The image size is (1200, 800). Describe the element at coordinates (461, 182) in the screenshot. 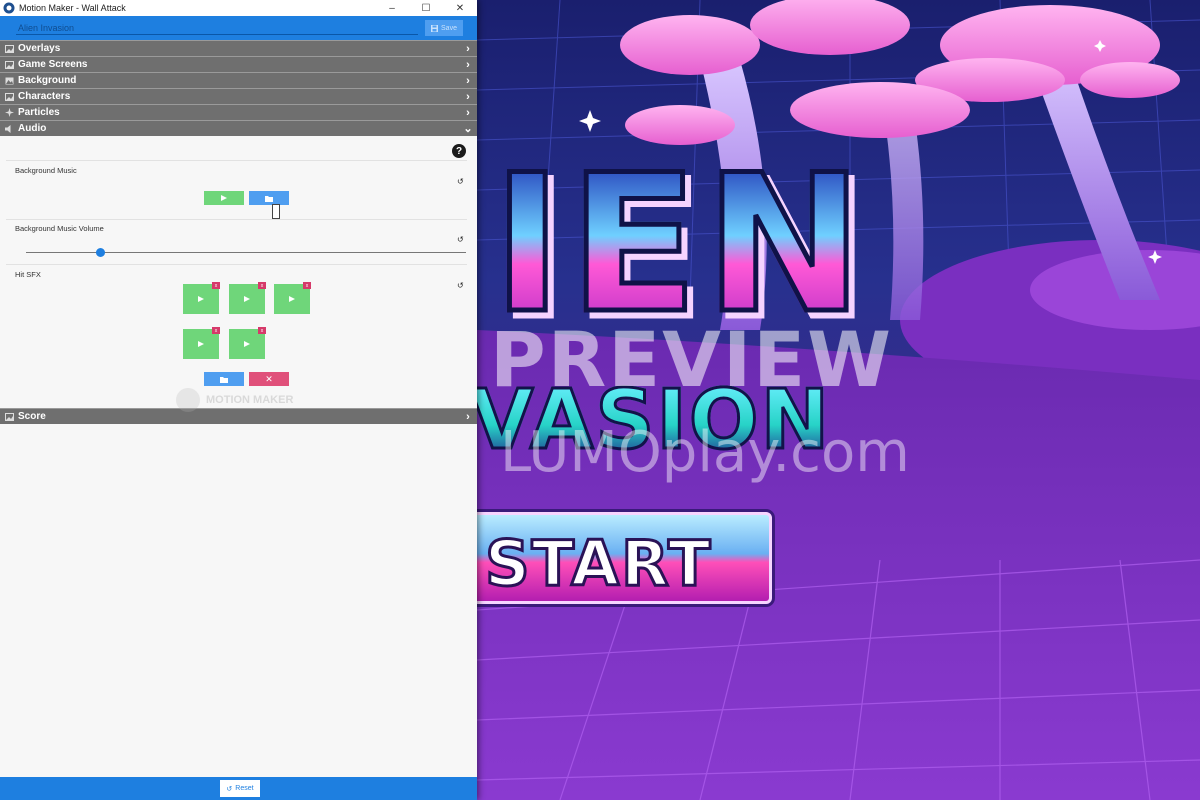

I see `reset-background-music-icon: ↺` at that location.